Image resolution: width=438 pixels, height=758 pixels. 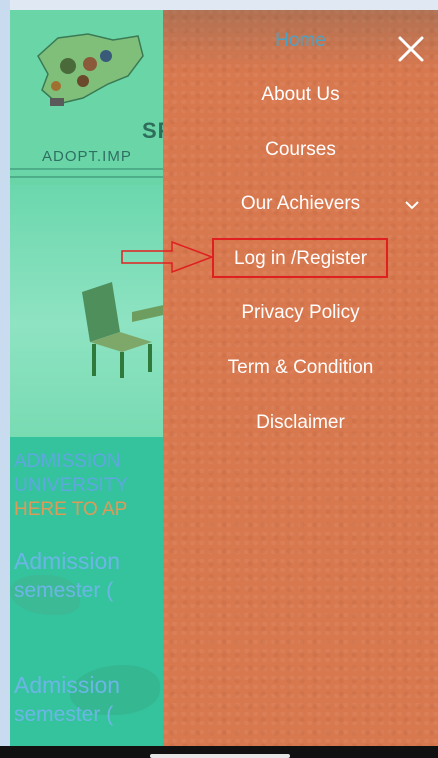 I want to click on highlight-box, so click(x=300, y=258).